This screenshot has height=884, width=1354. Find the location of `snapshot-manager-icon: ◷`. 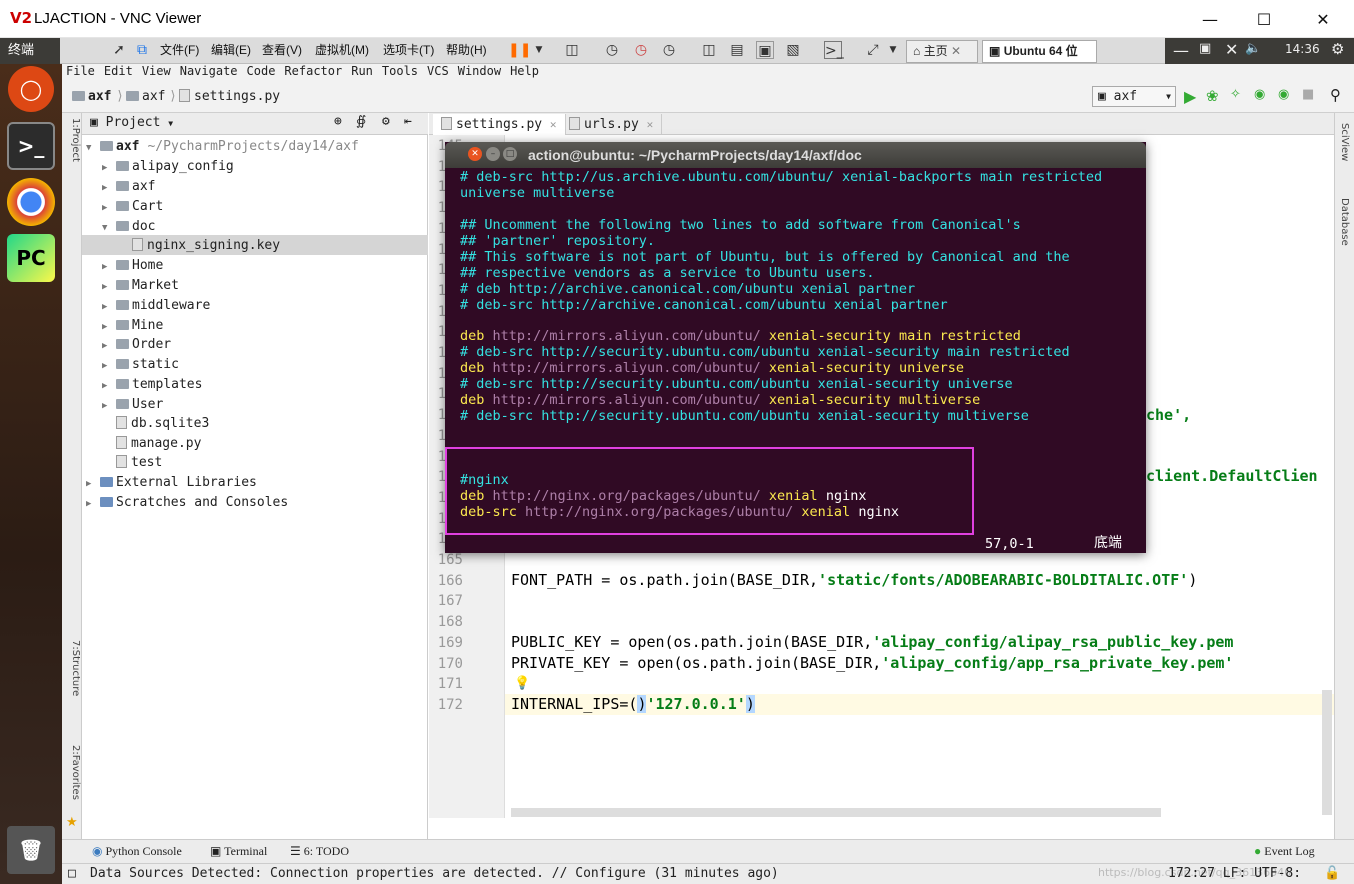

snapshot-manager-icon: ◷ is located at coordinates (669, 50).